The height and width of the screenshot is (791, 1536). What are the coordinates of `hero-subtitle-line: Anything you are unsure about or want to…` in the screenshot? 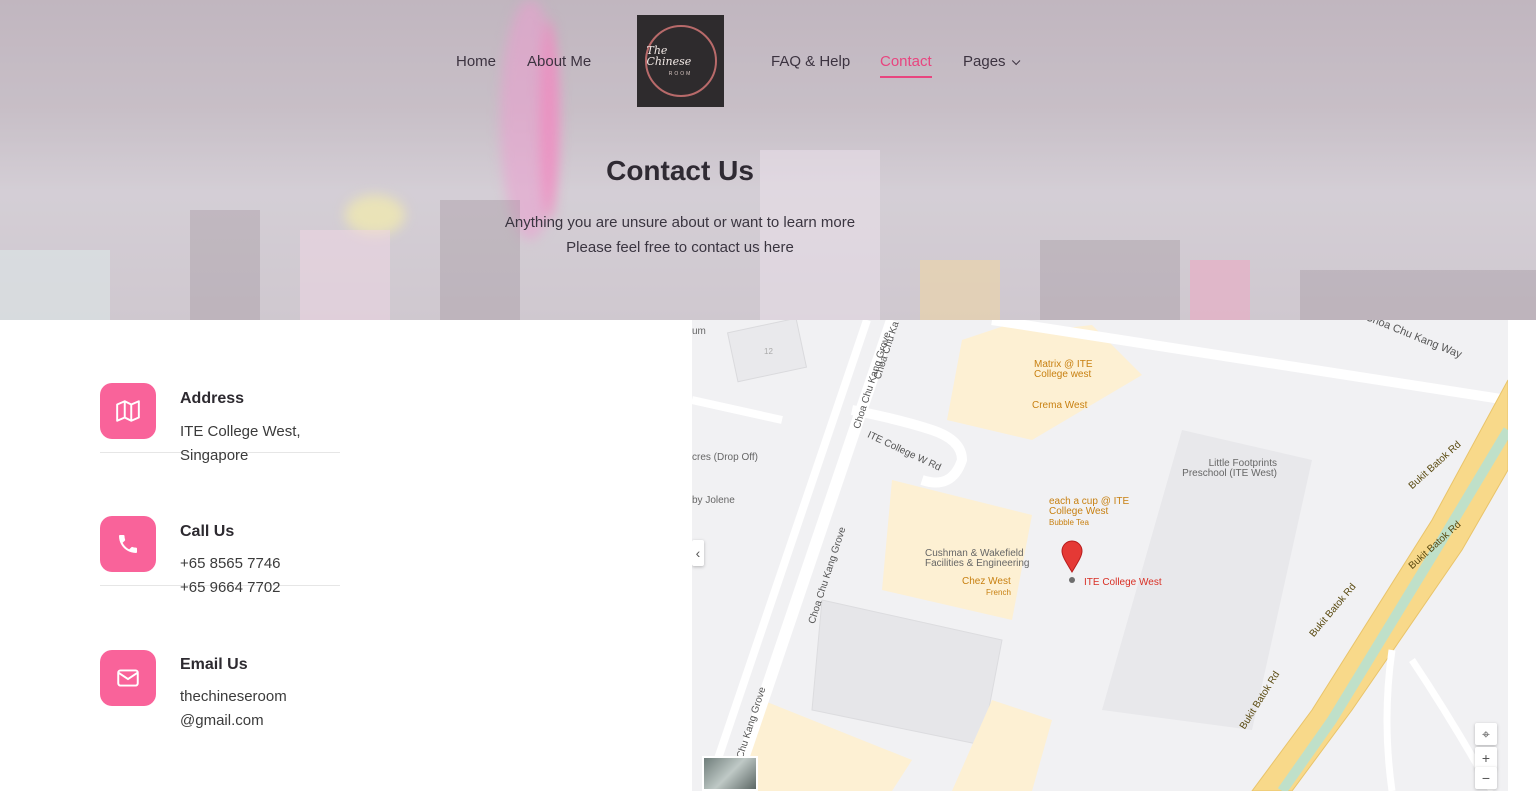 It's located at (680, 222).